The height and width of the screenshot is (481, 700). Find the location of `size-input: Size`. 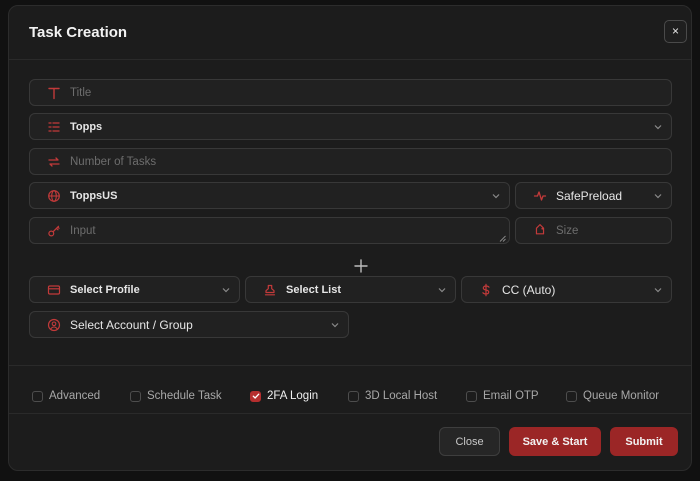

size-input: Size is located at coordinates (593, 230).